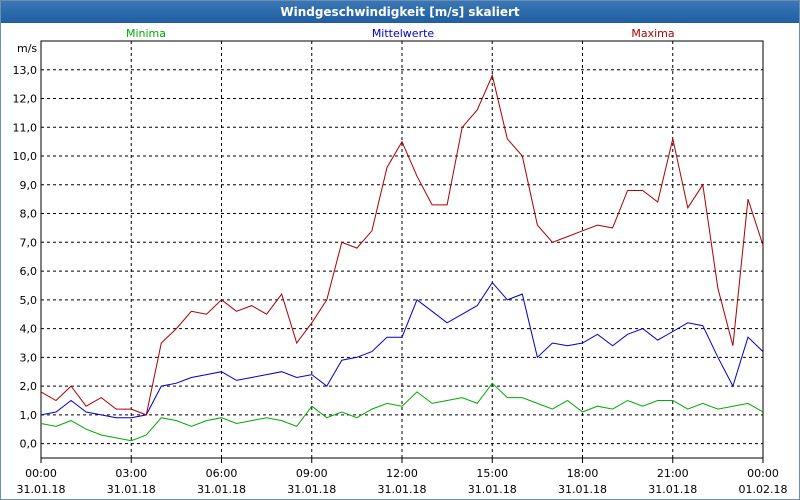  I want to click on x-tick-time-label: 18:00, so click(583, 473).